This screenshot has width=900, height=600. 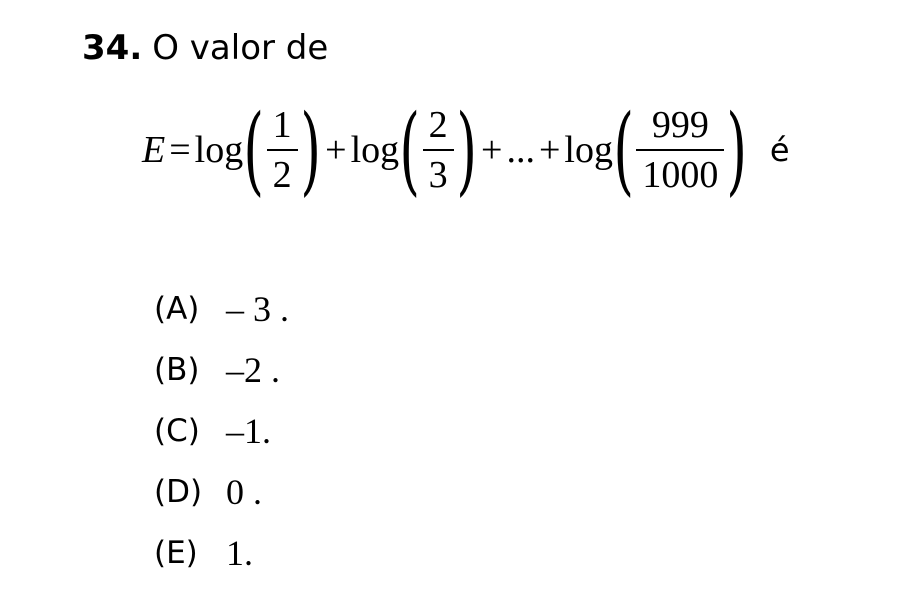 What do you see at coordinates (180, 150) in the screenshot?
I see `equals-sign: =` at bounding box center [180, 150].